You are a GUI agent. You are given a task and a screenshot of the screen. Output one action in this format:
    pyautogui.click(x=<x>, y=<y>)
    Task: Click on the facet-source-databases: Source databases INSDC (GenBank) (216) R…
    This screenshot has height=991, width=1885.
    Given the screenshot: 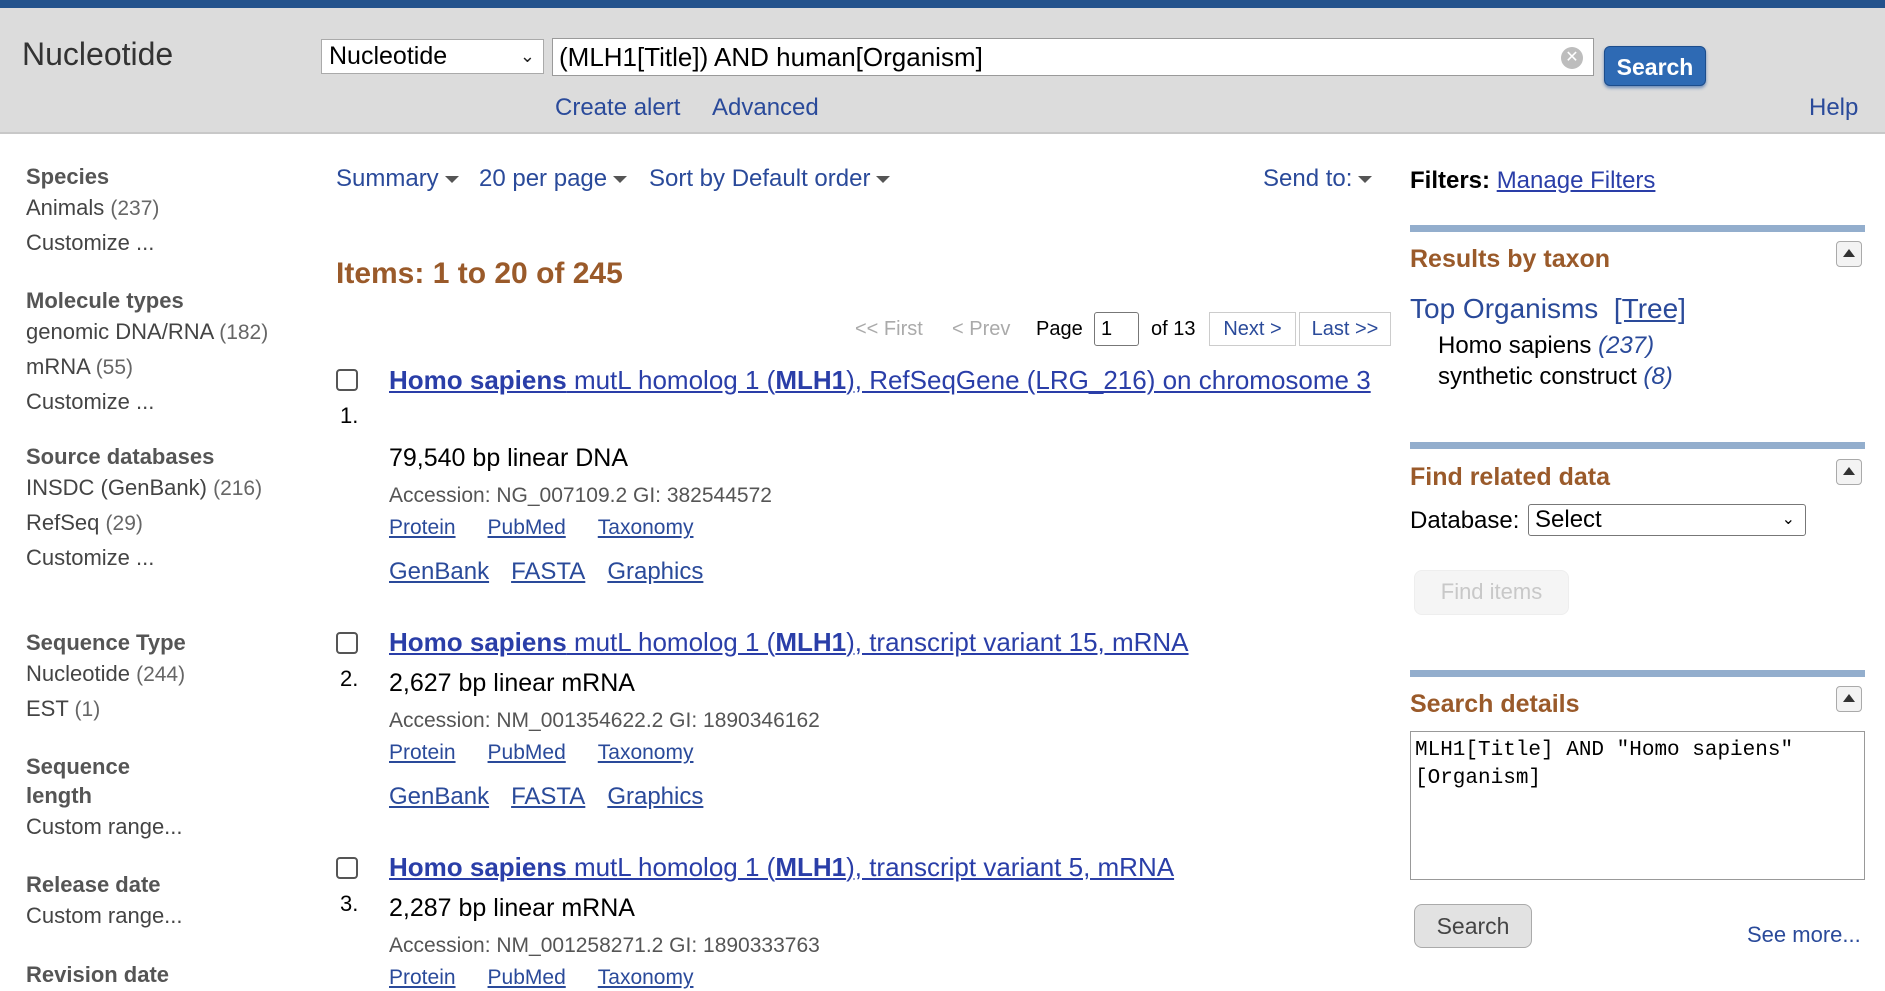 What is the action you would take?
    pyautogui.click(x=144, y=508)
    